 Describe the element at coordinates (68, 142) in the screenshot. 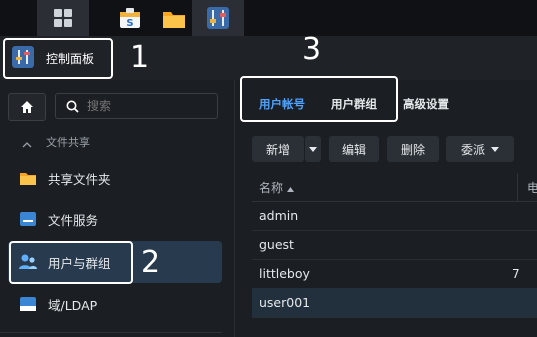

I see `sidebar-section-label: 文件共享` at that location.